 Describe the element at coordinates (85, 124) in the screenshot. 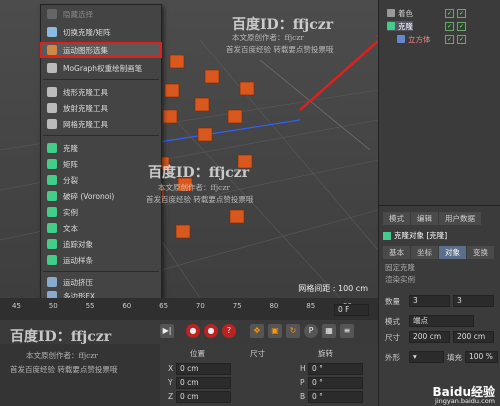

I see `menu-item-label: 网格克隆工具` at that location.